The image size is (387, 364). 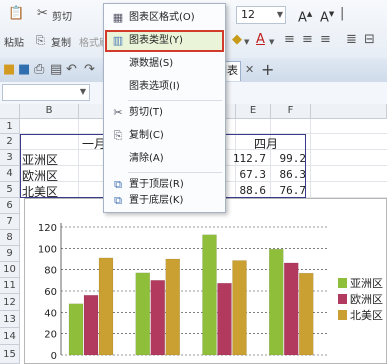 What do you see at coordinates (253, 111) in the screenshot?
I see `column-header-e: E` at bounding box center [253, 111].